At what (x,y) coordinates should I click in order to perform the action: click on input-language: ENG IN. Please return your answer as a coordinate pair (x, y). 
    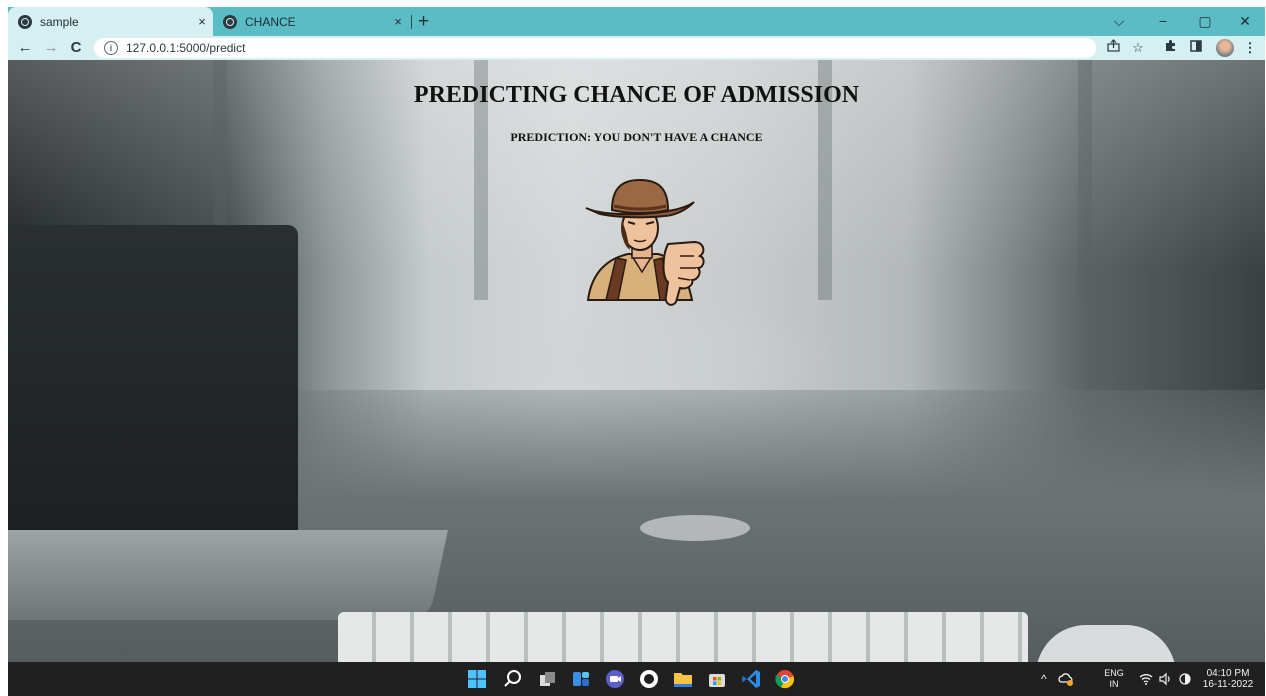
    Looking at the image, I should click on (1114, 680).